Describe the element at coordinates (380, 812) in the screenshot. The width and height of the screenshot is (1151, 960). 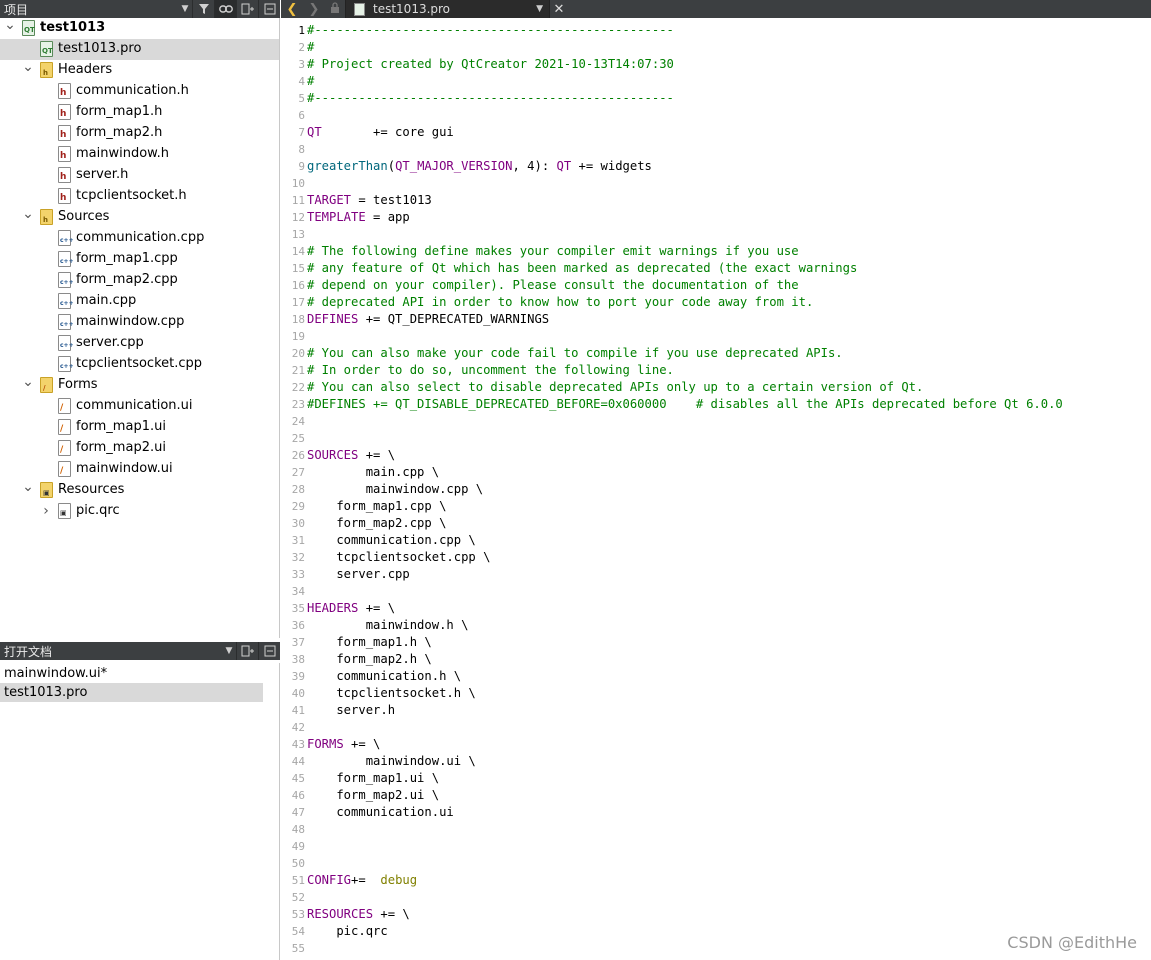
I see `code-line: communication.ui` at that location.